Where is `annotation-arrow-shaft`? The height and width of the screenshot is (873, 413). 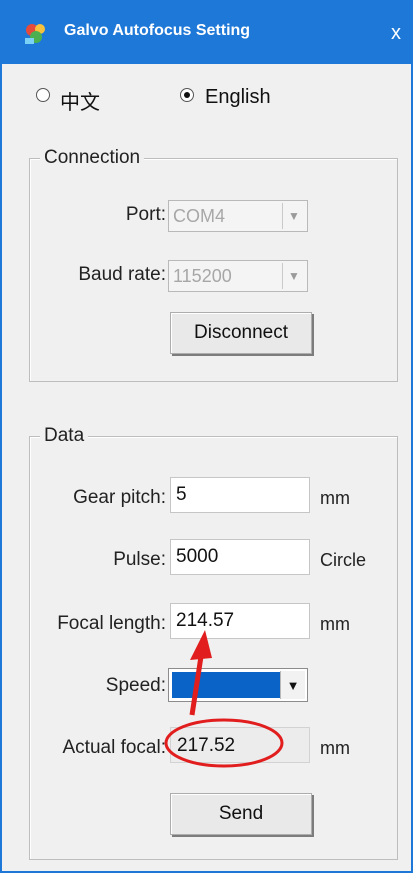
annotation-arrow-shaft is located at coordinates (197, 682).